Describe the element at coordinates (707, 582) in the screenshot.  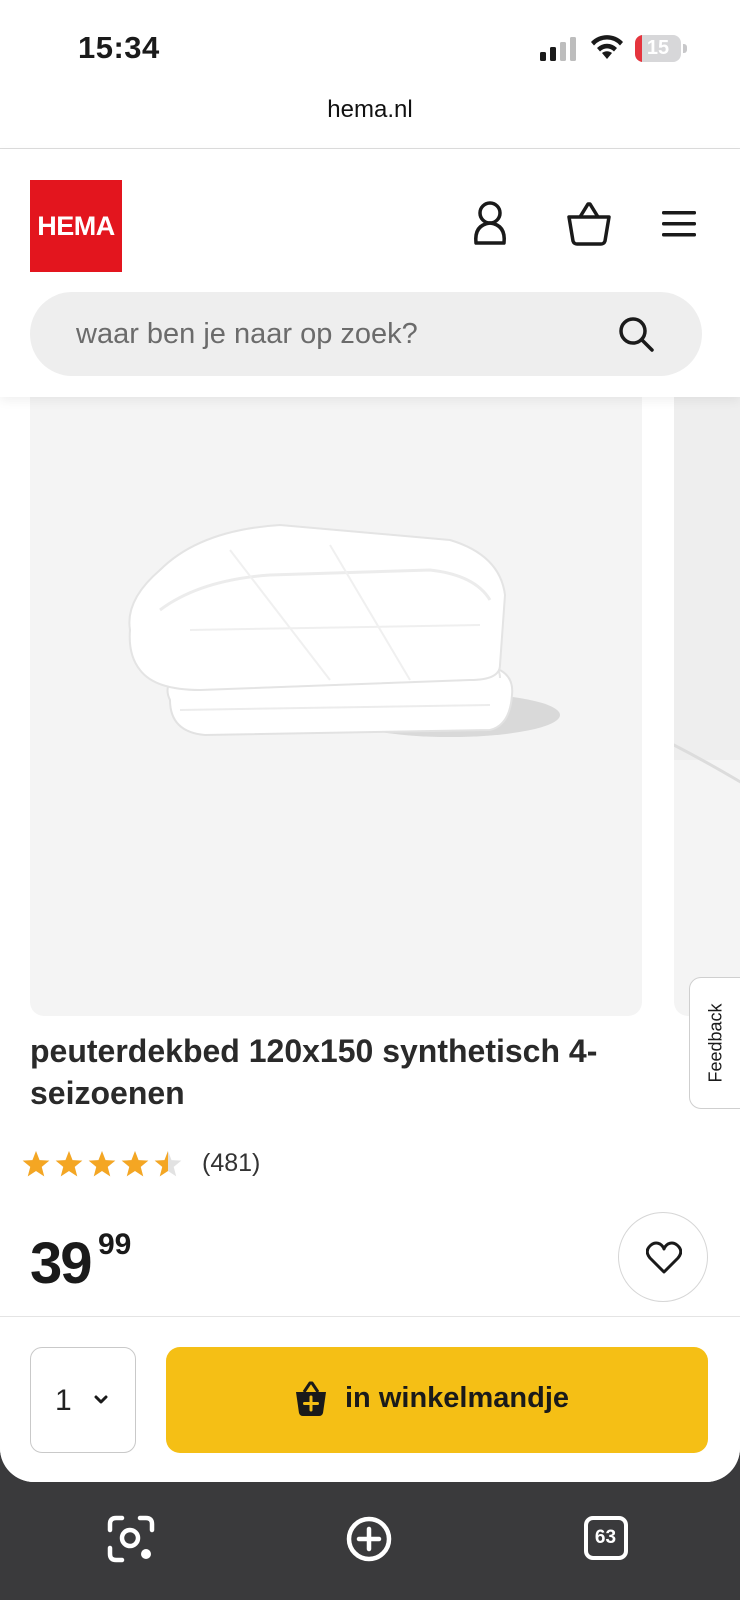
I see `next-image-preview` at that location.